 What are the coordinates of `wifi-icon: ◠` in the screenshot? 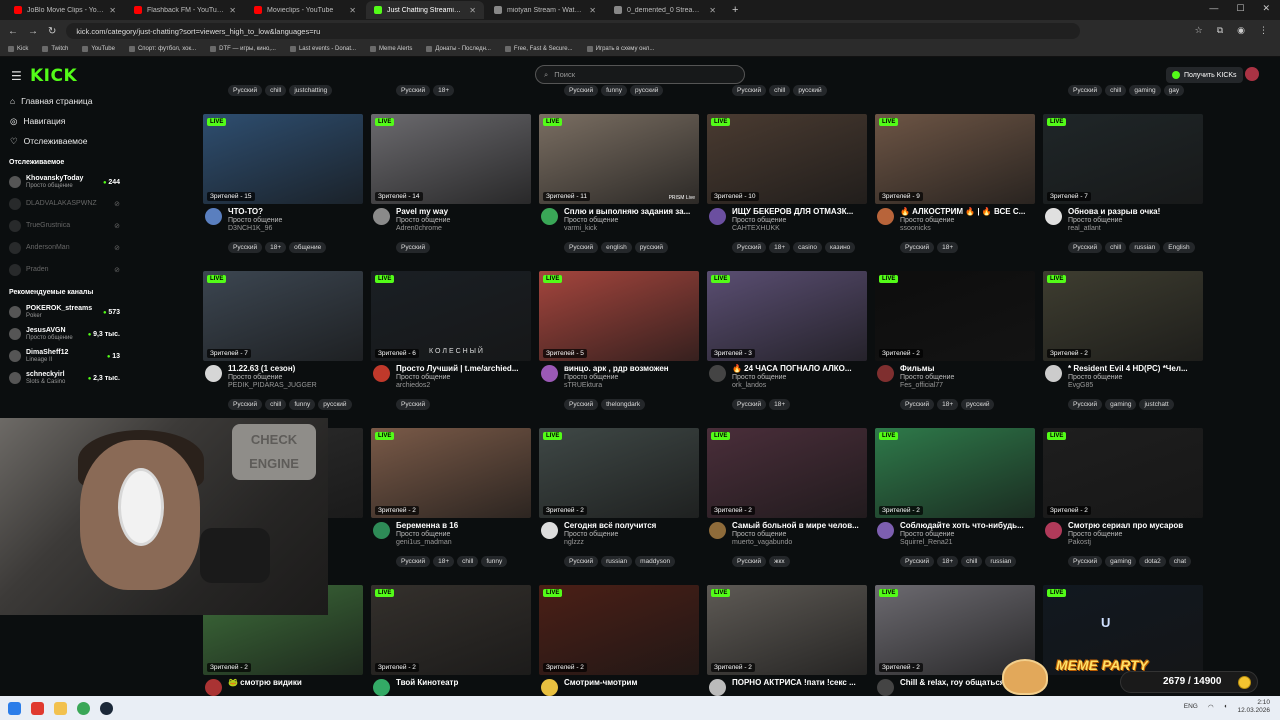 It's located at (1211, 707).